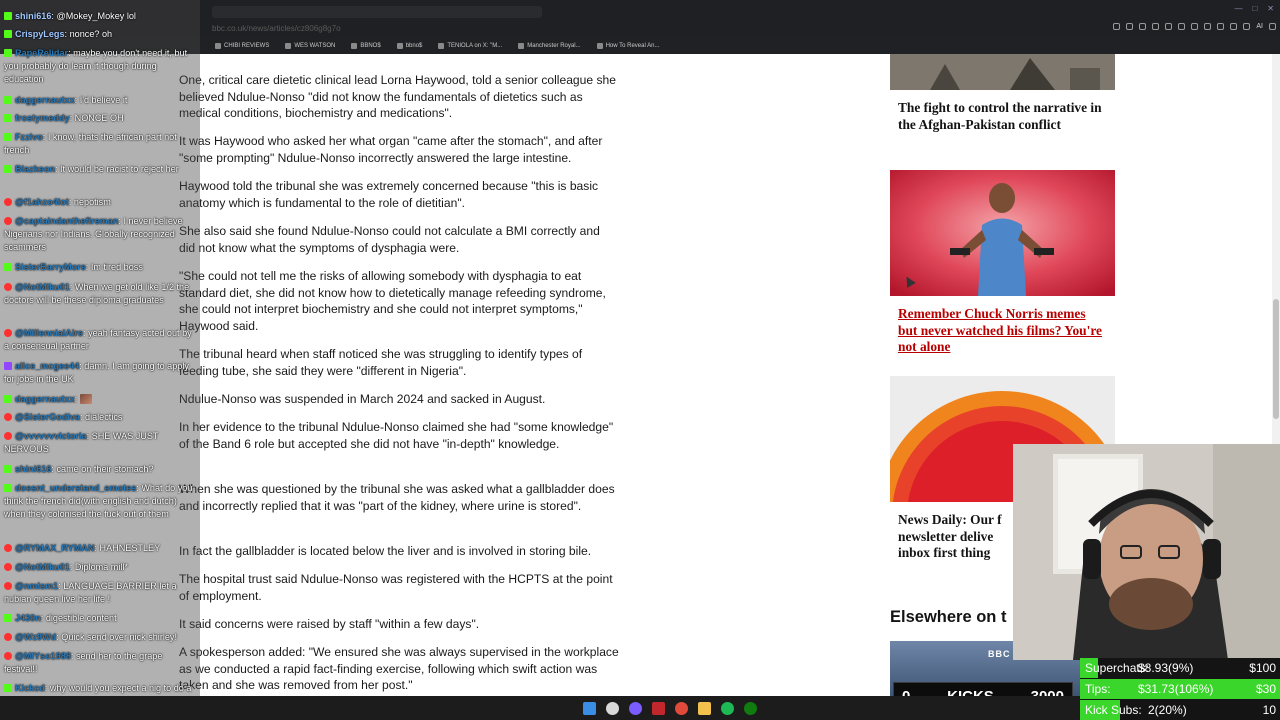 The image size is (1280, 720). I want to click on search-icon, so click(612, 708).